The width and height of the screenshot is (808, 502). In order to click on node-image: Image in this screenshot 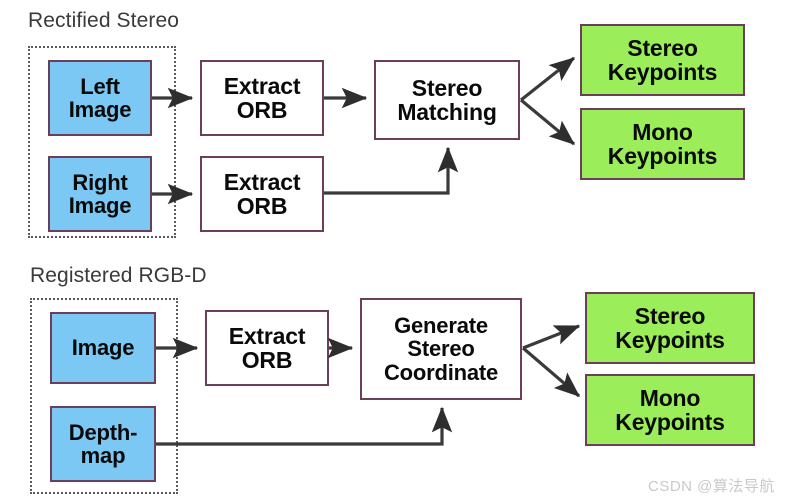, I will do `click(103, 348)`.